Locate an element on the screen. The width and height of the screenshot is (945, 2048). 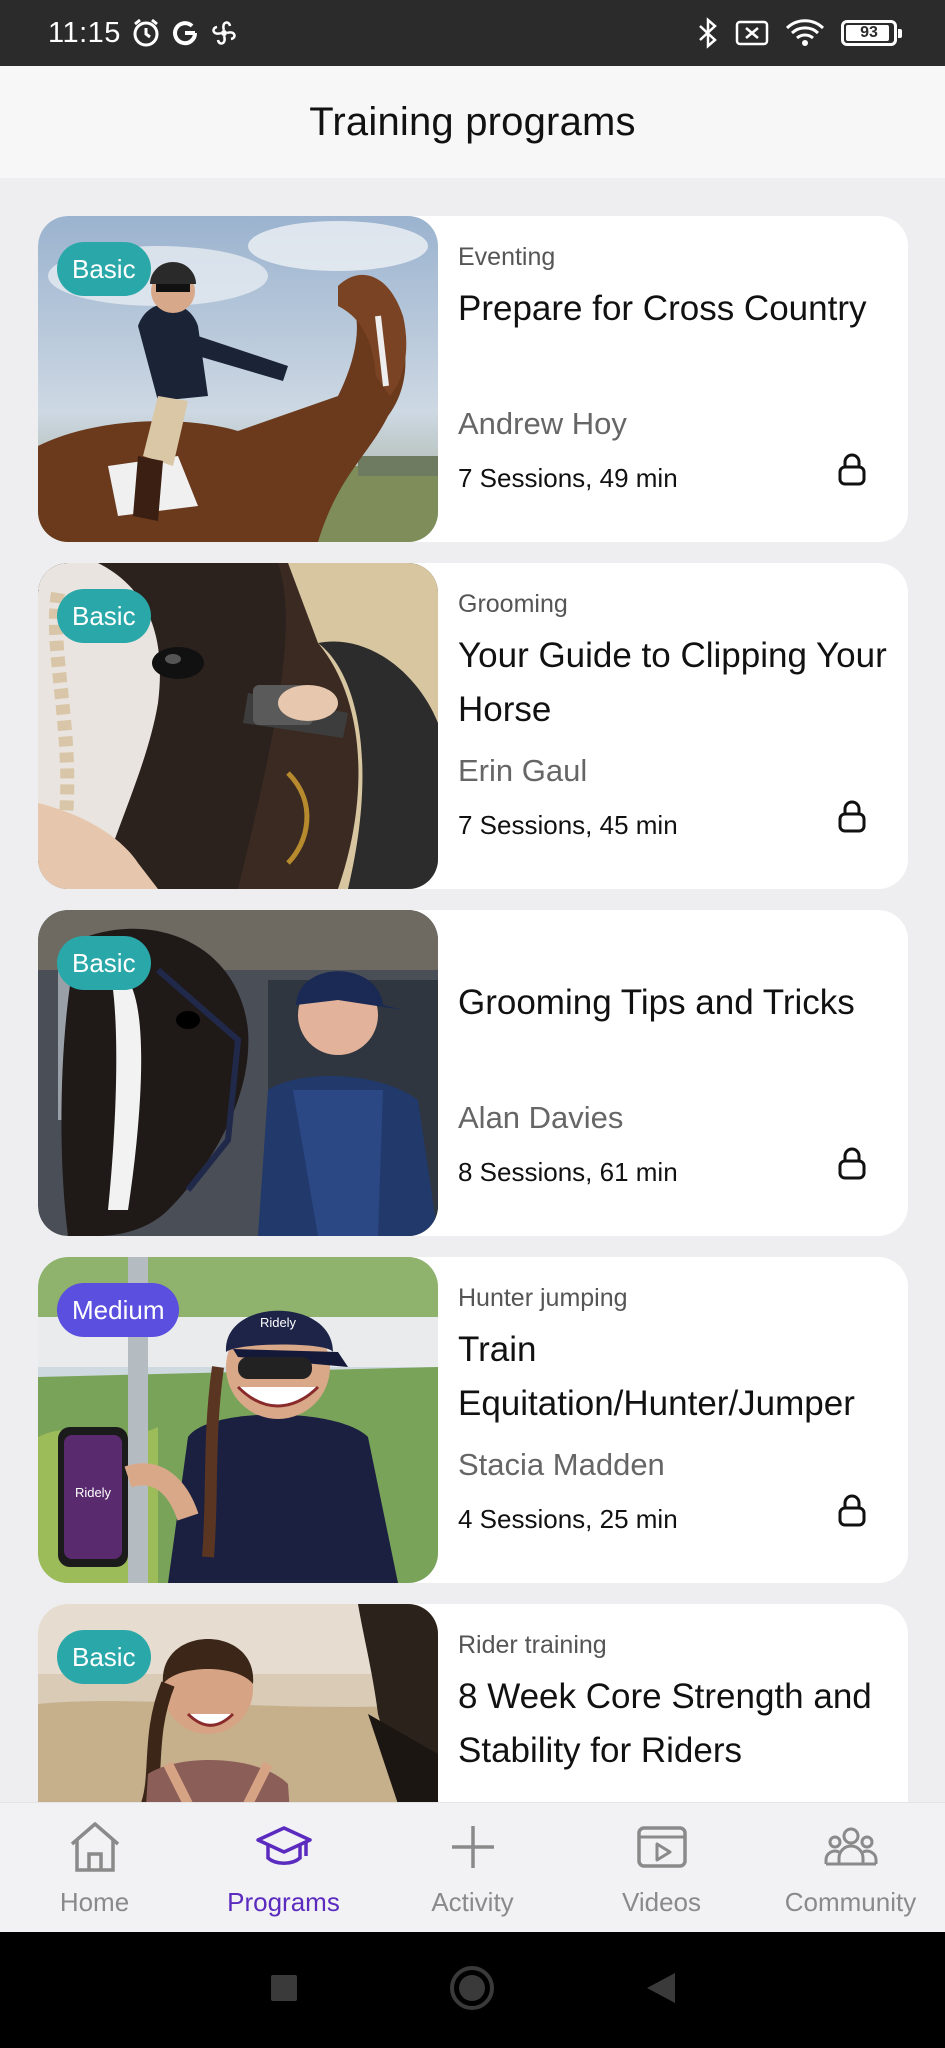
google-icon is located at coordinates (185, 33).